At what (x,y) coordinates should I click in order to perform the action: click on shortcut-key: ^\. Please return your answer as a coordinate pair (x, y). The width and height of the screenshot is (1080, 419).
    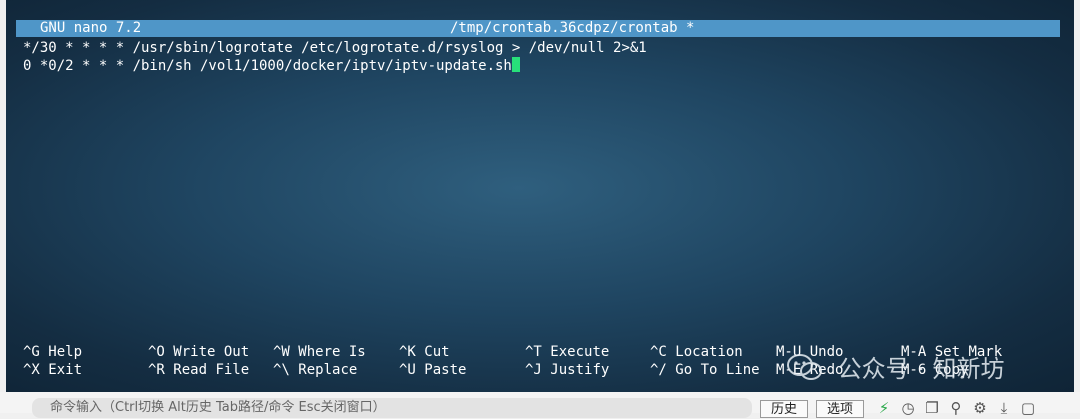
    Looking at the image, I should click on (281, 370).